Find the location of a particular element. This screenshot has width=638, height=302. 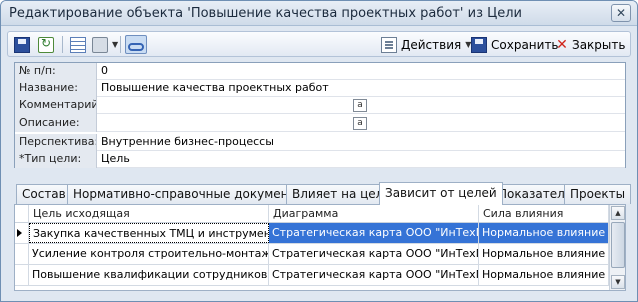

scroll-up-button: ▲ is located at coordinates (618, 213).